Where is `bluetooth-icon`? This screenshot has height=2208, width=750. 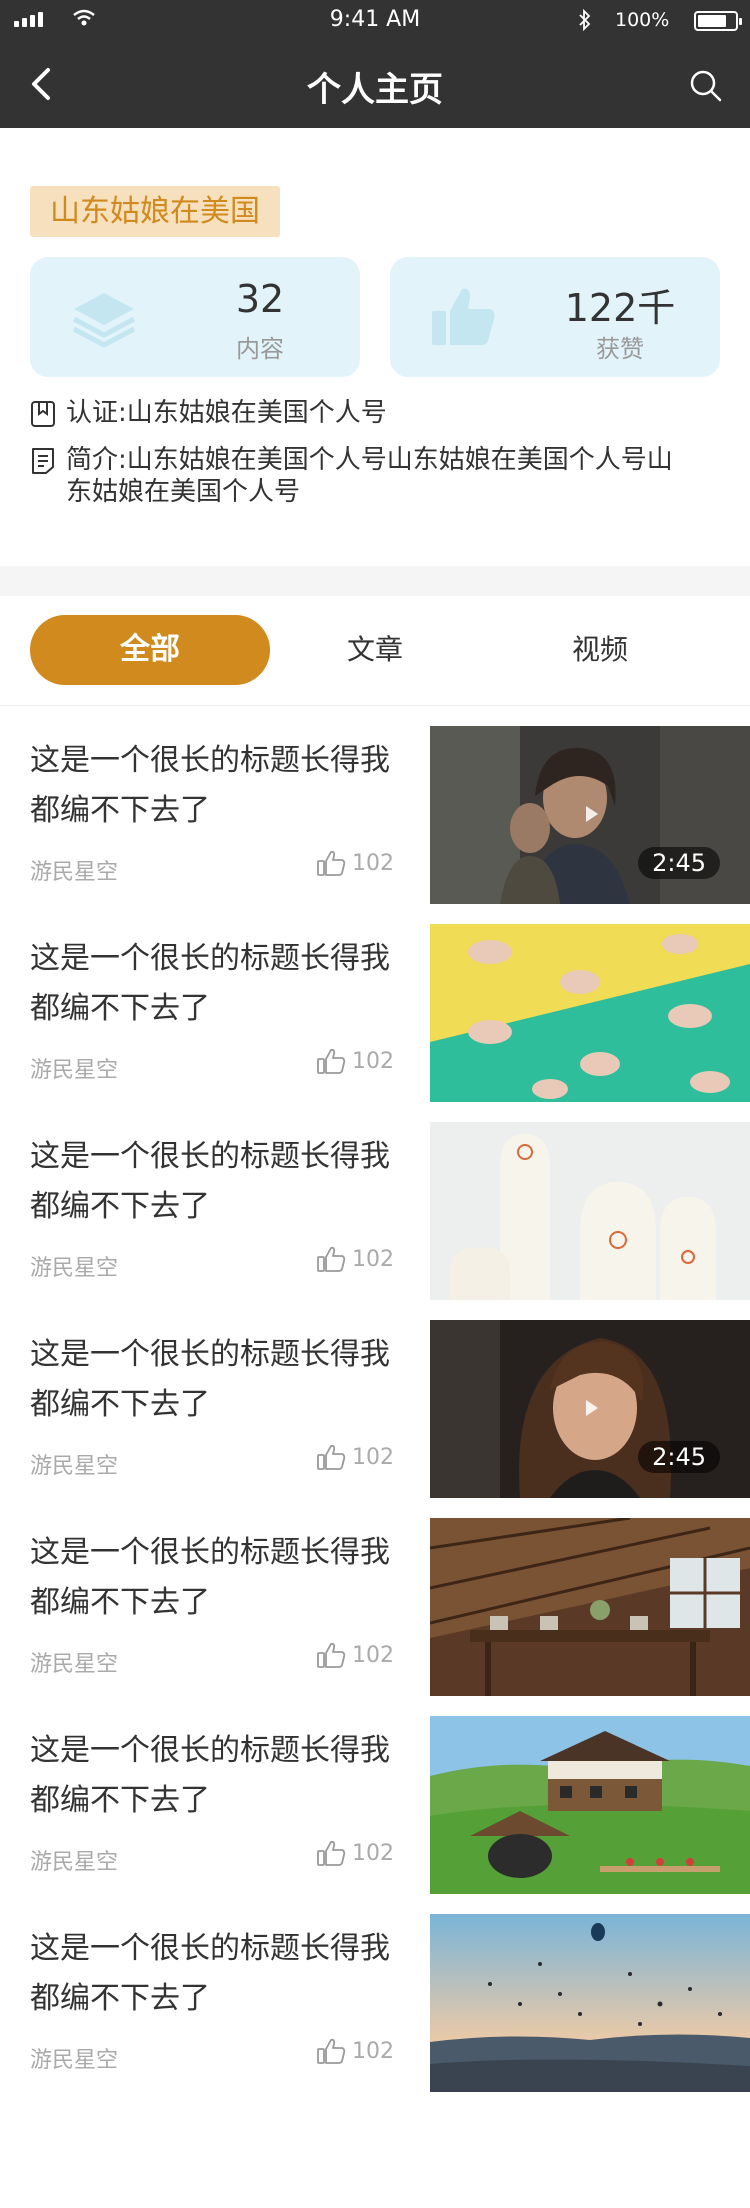 bluetooth-icon is located at coordinates (585, 20).